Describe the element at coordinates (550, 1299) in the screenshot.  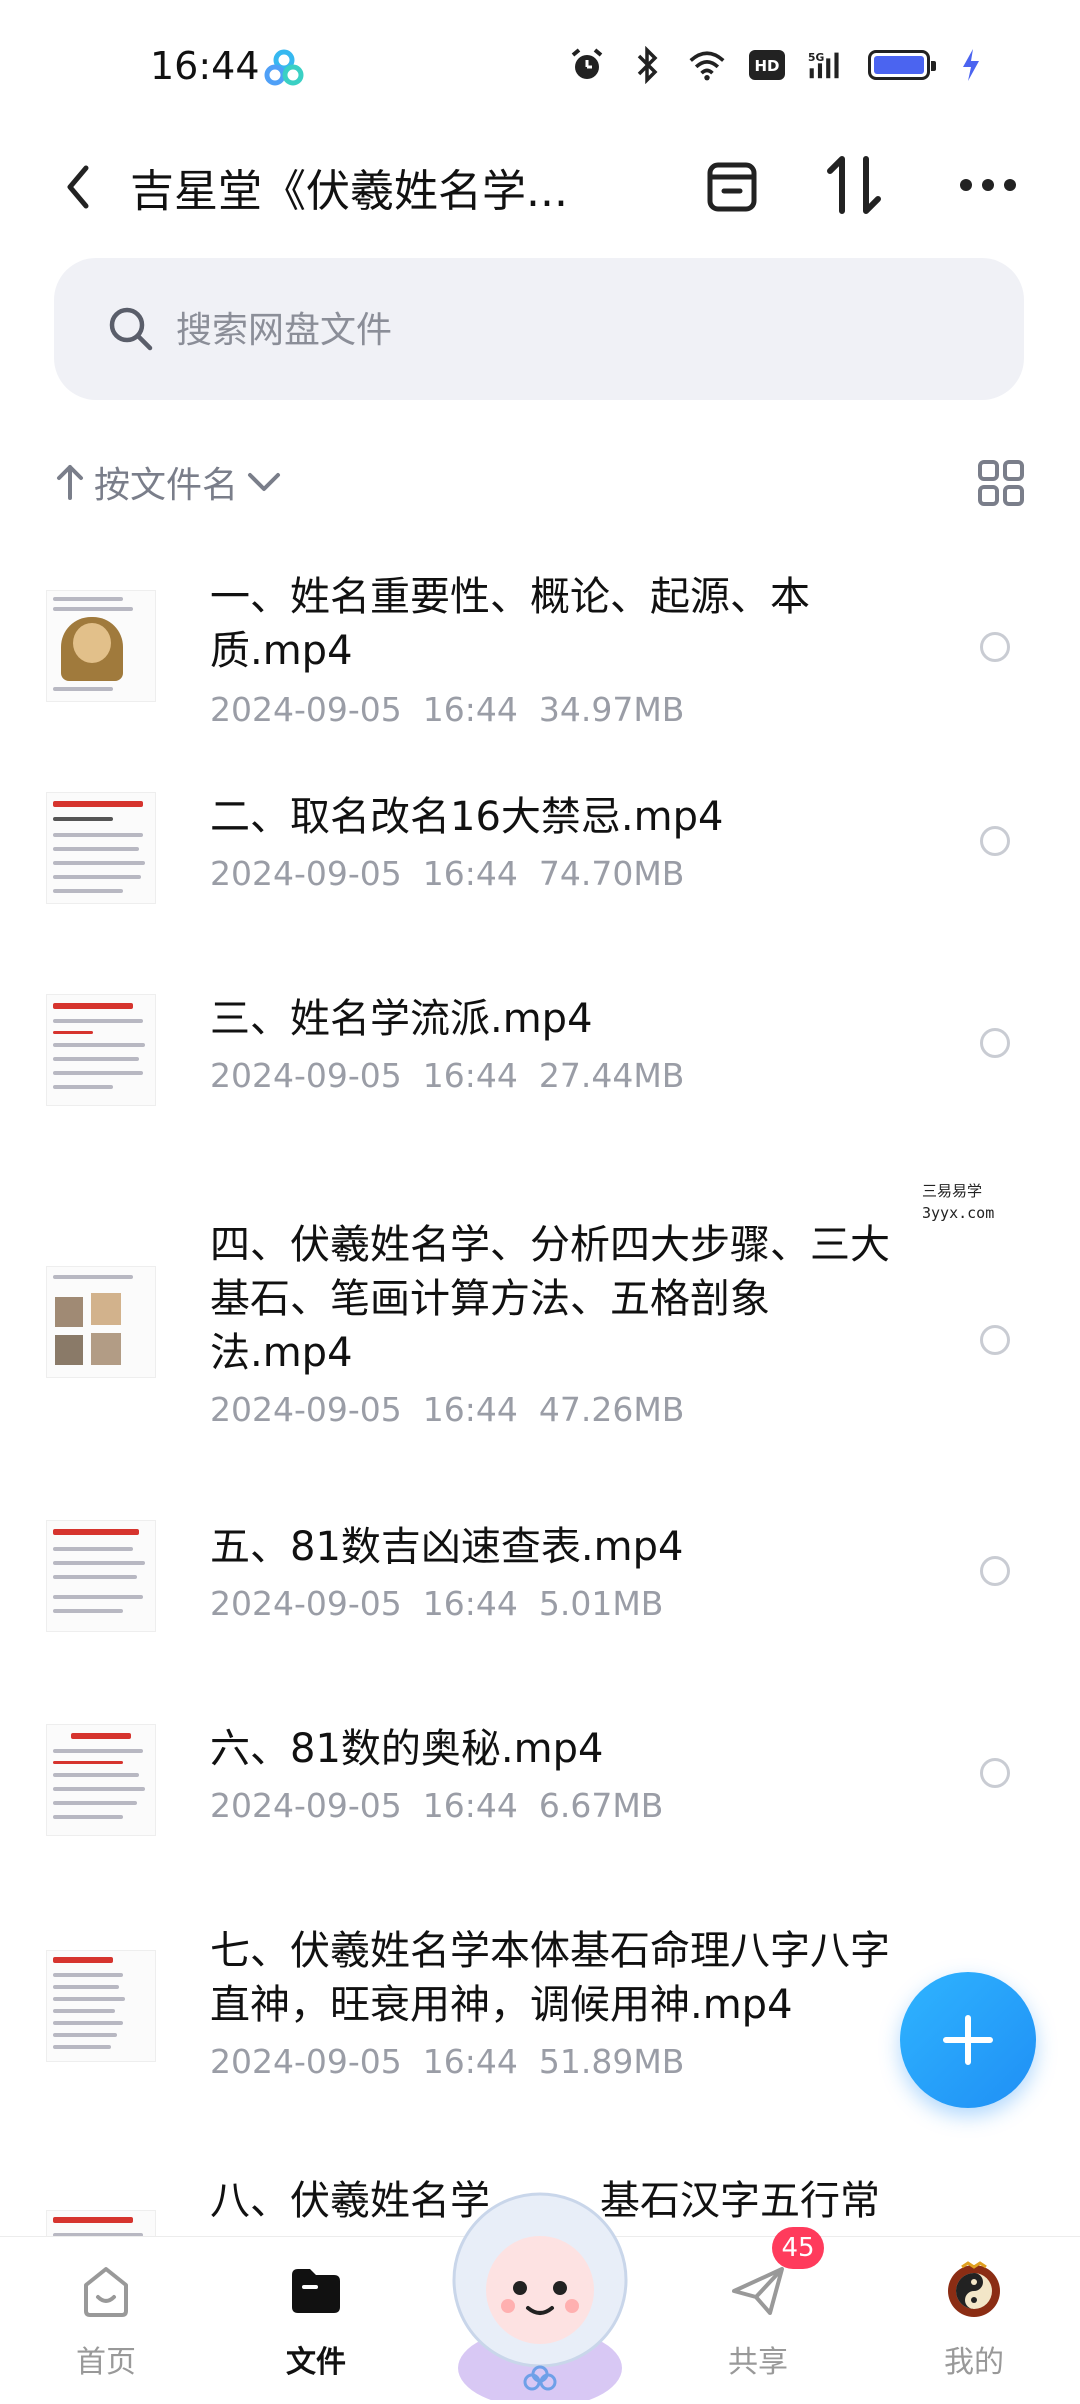
I see `file-name: 四、伏羲姓名学、分析四大步骤、三大基石、笔画计算方法、五格剖象法.mp4` at that location.